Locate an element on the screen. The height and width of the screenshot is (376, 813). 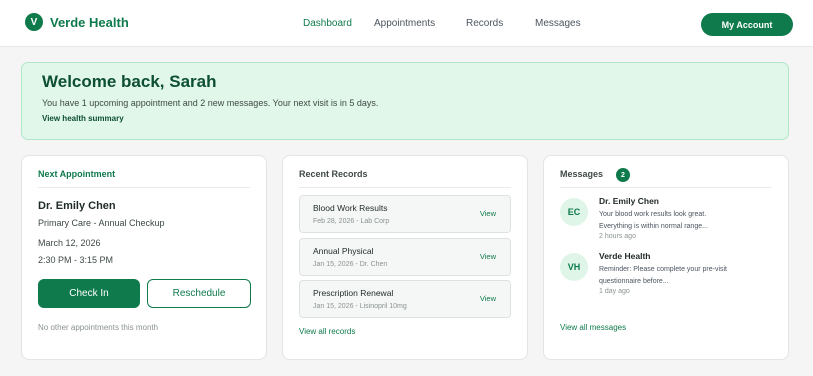
record-title: Prescription Renewal is located at coordinates (353, 293).